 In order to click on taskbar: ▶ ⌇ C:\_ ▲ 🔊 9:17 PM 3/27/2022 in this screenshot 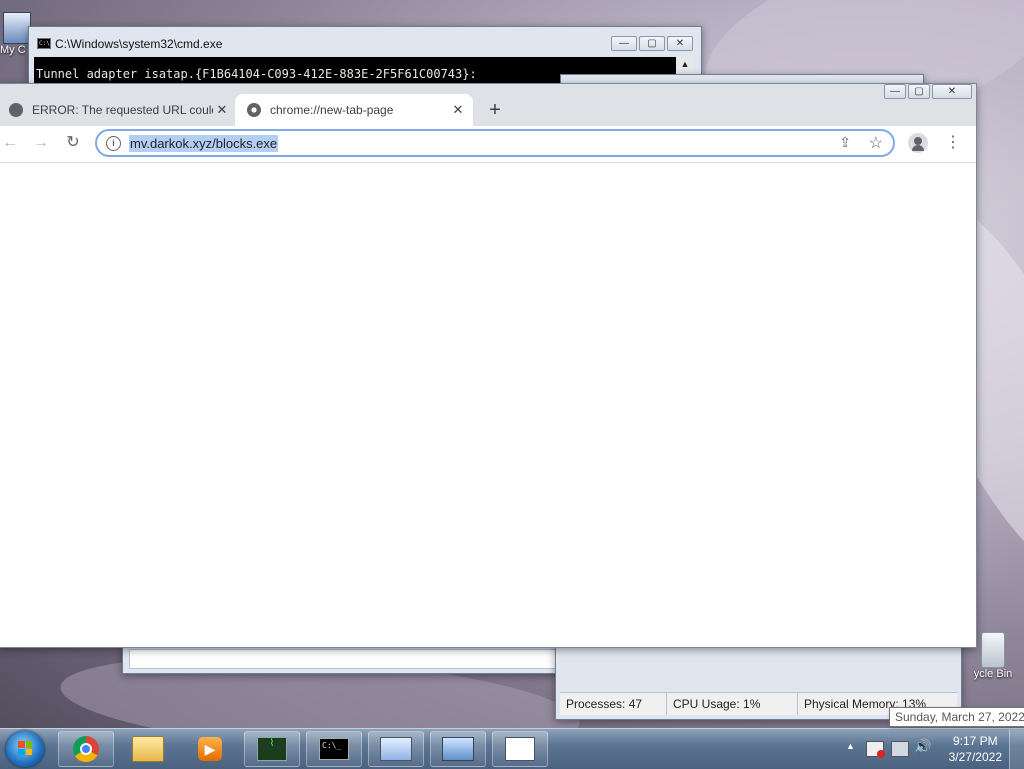, I will do `click(512, 748)`.